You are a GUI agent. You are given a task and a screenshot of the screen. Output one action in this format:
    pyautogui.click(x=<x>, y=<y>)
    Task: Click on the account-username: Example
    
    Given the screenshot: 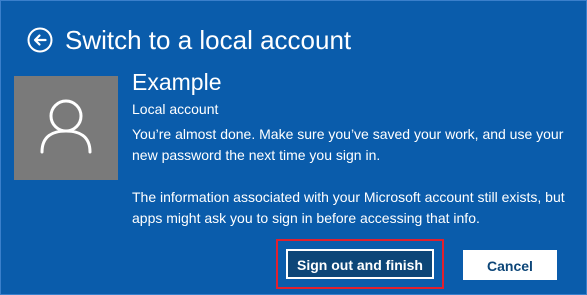 What is the action you would take?
    pyautogui.click(x=177, y=82)
    